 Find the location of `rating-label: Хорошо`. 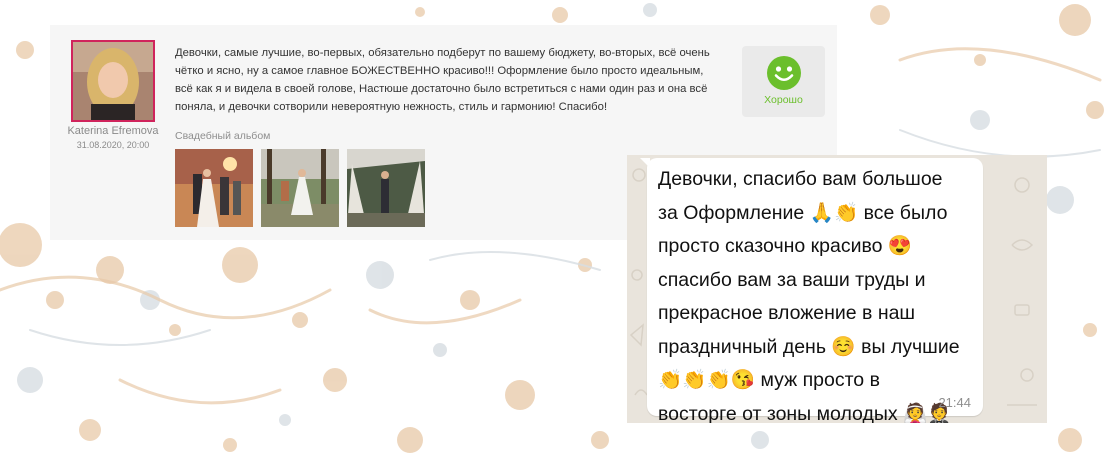

rating-label: Хорошо is located at coordinates (783, 100).